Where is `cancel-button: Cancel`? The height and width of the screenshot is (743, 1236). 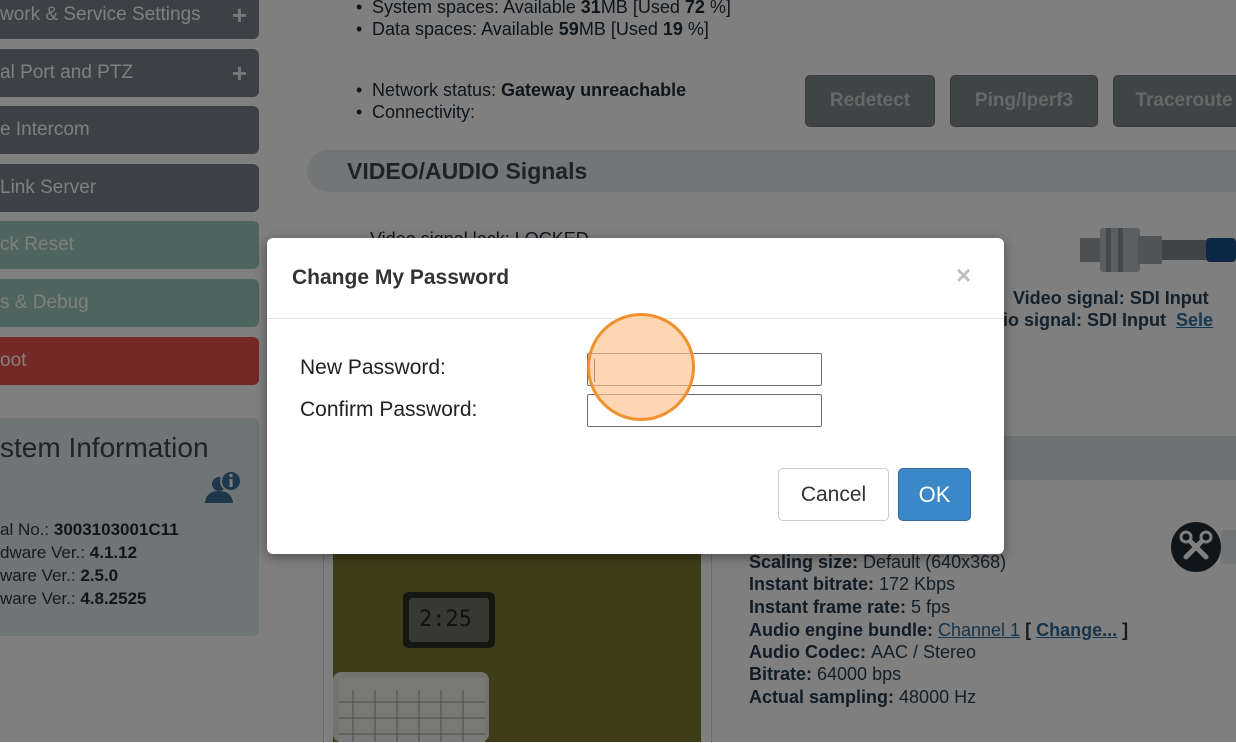 cancel-button: Cancel is located at coordinates (833, 494).